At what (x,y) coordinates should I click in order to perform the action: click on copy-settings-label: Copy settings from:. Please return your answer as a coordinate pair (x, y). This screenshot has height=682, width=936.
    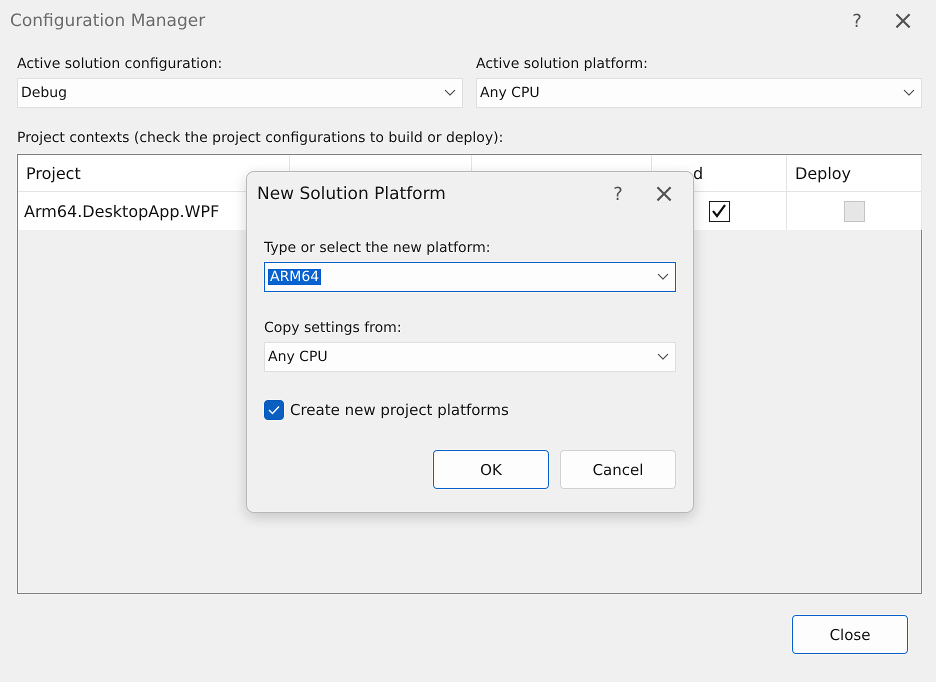
    Looking at the image, I should click on (333, 328).